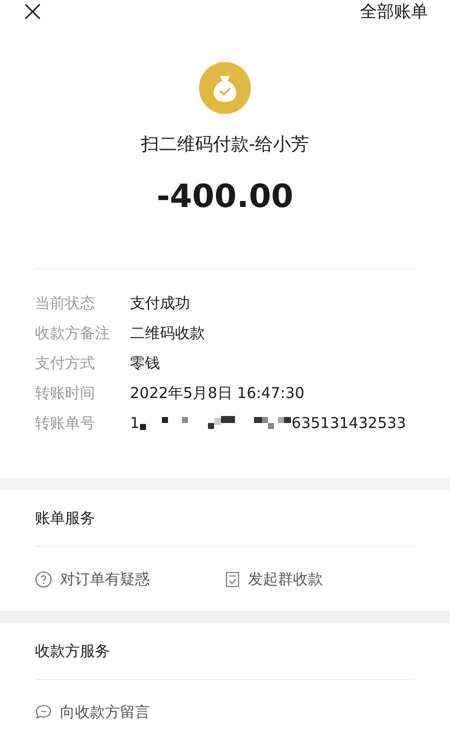  I want to click on detail-value: 二维码收款, so click(167, 333).